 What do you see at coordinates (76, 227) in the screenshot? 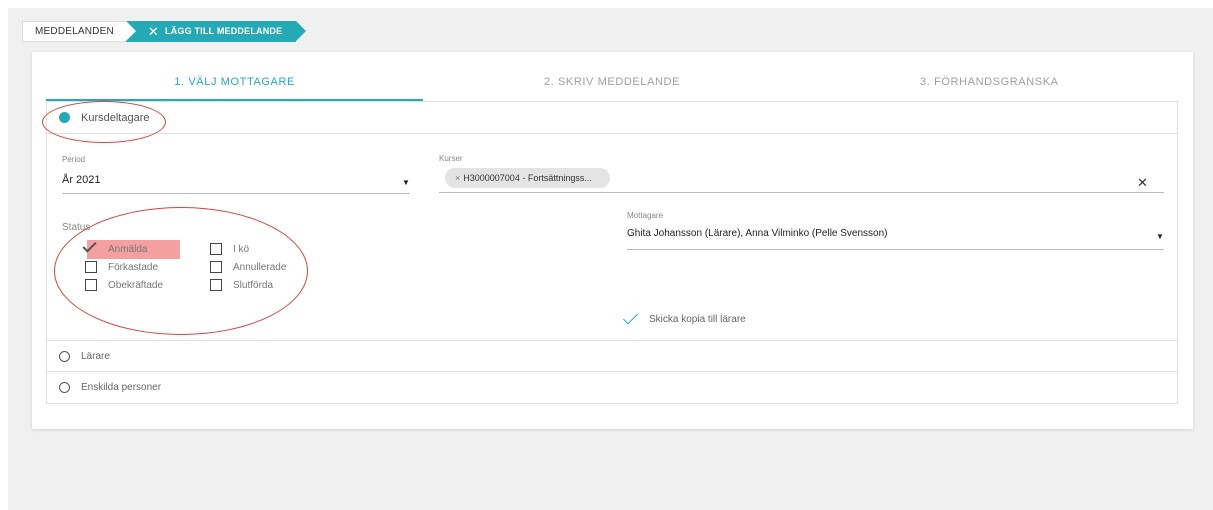
I see `status-label: Status` at bounding box center [76, 227].